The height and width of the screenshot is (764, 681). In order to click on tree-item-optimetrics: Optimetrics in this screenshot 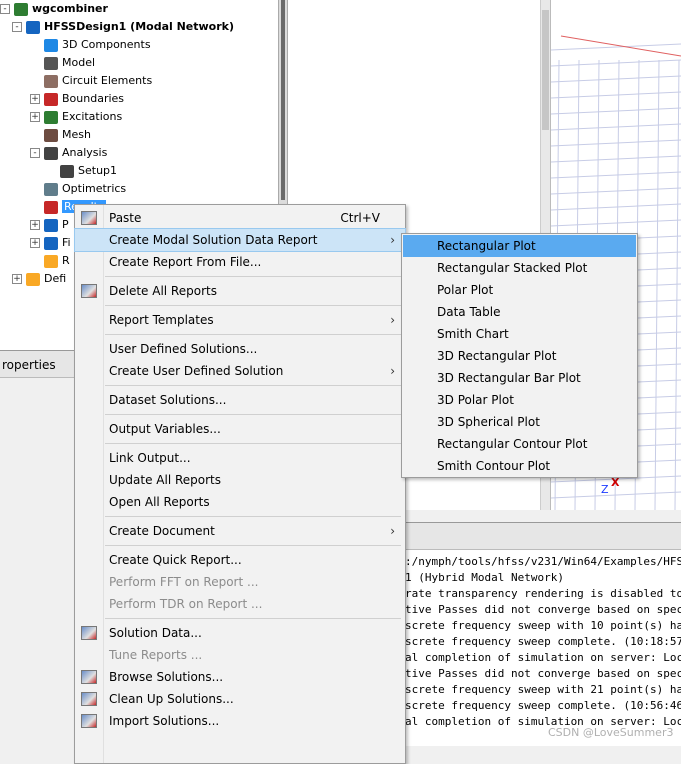, I will do `click(78, 189)`.